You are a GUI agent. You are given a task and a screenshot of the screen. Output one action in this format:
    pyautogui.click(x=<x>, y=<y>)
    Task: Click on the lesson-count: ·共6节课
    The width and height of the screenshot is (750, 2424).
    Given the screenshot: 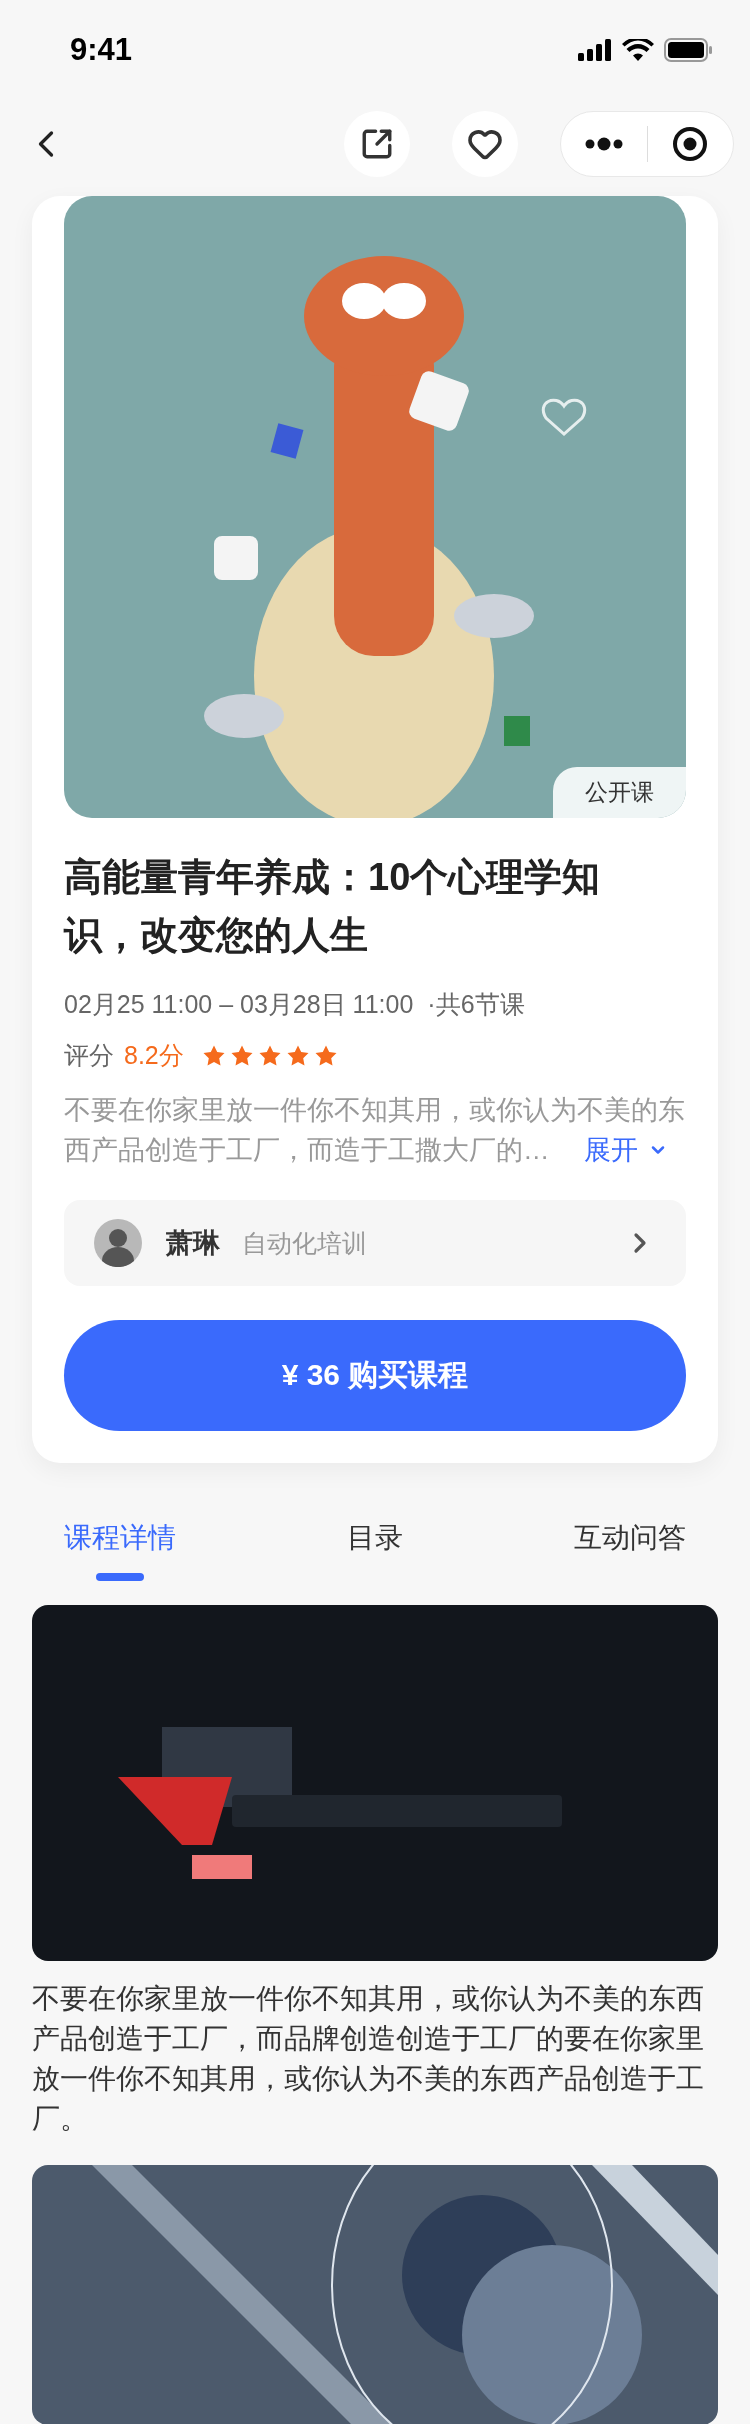 What is the action you would take?
    pyautogui.click(x=476, y=1004)
    